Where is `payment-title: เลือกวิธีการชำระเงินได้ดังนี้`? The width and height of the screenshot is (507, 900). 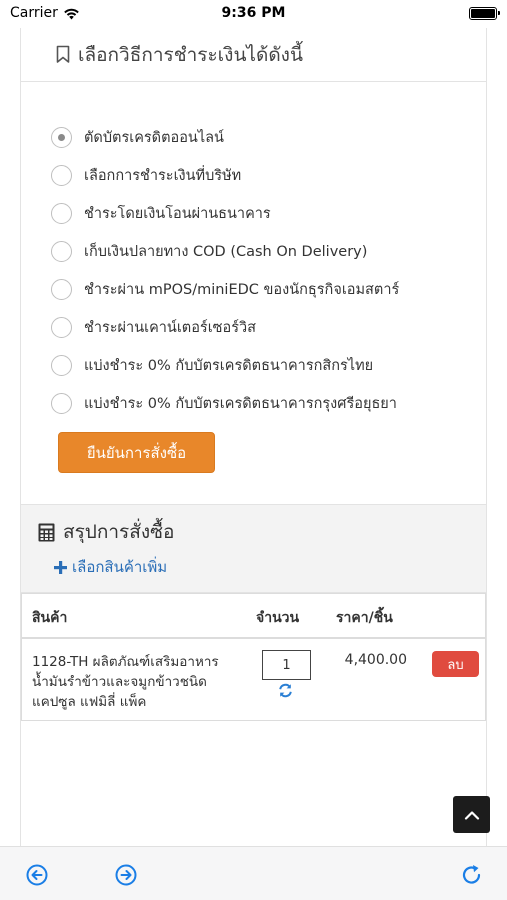 payment-title: เลือกวิธีการชำระเงินได้ดังนี้ is located at coordinates (190, 54).